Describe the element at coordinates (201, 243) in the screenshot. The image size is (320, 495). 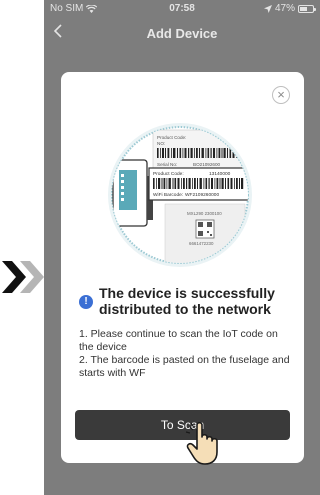
I see `lower-label-code: 6661472230` at that location.